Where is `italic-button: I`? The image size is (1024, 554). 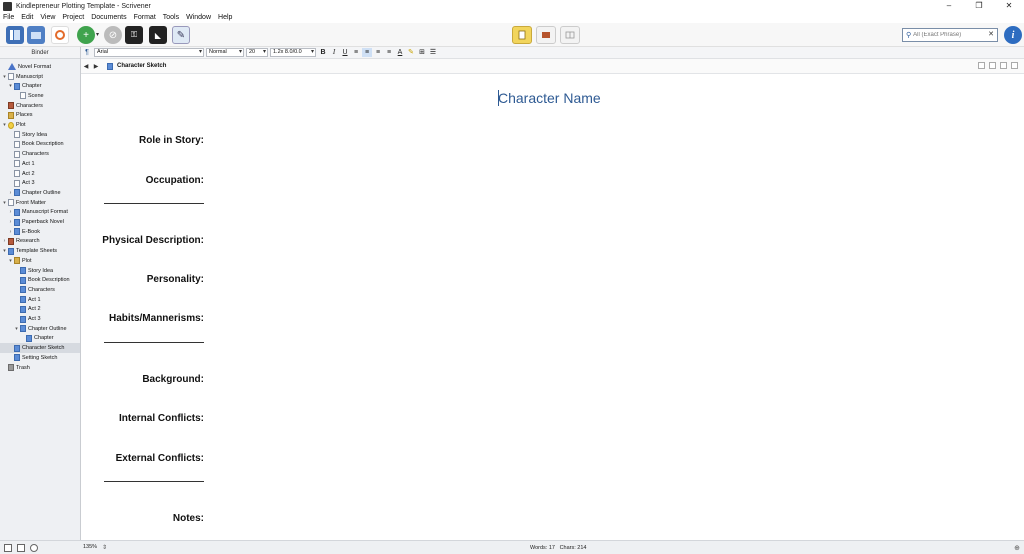
italic-button: I is located at coordinates (334, 52).